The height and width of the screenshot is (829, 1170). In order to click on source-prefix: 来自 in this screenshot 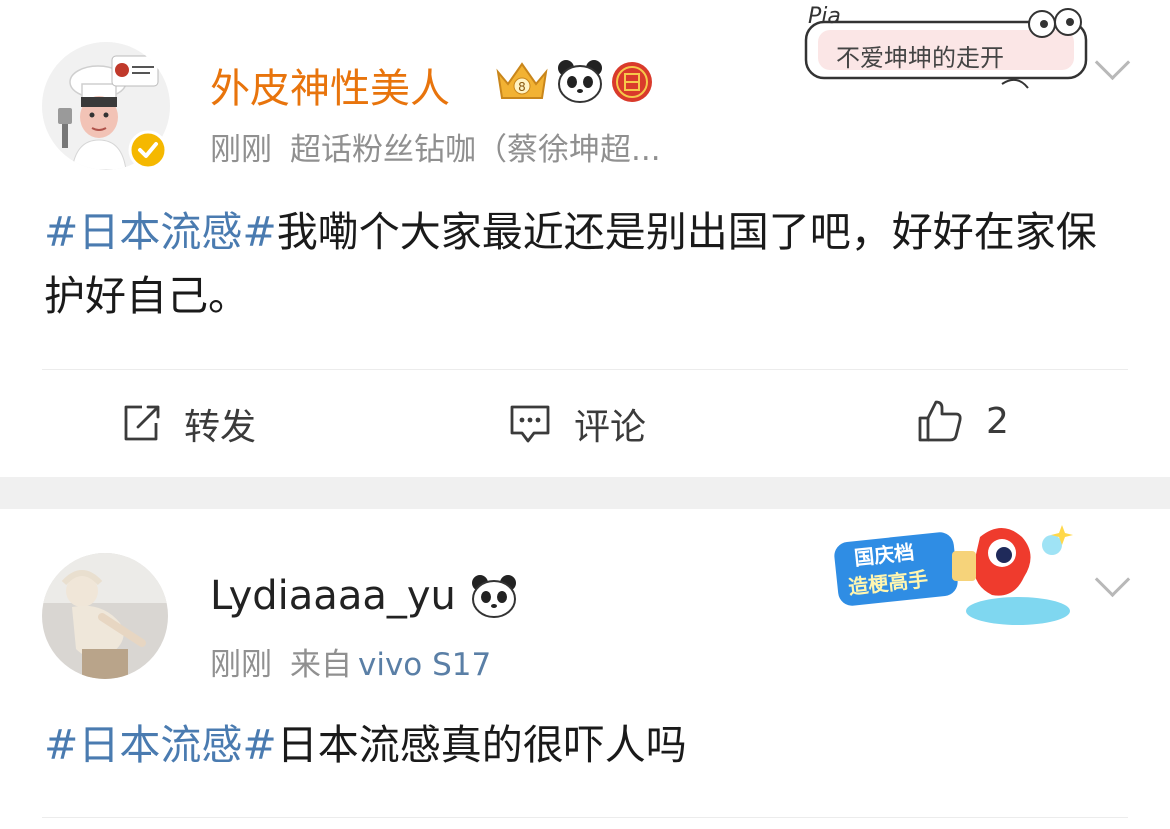, I will do `click(321, 665)`.